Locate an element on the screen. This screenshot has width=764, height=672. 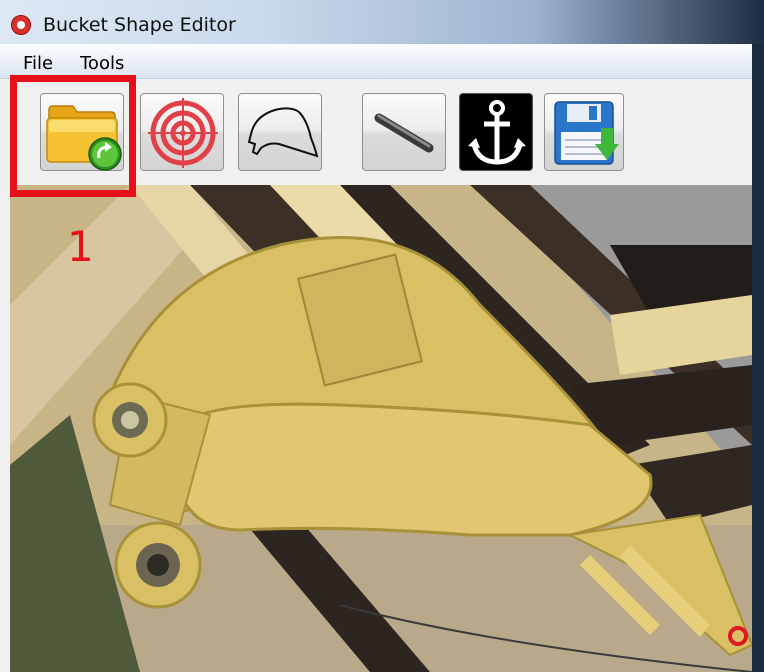
anchor-icon is located at coordinates (497, 132).